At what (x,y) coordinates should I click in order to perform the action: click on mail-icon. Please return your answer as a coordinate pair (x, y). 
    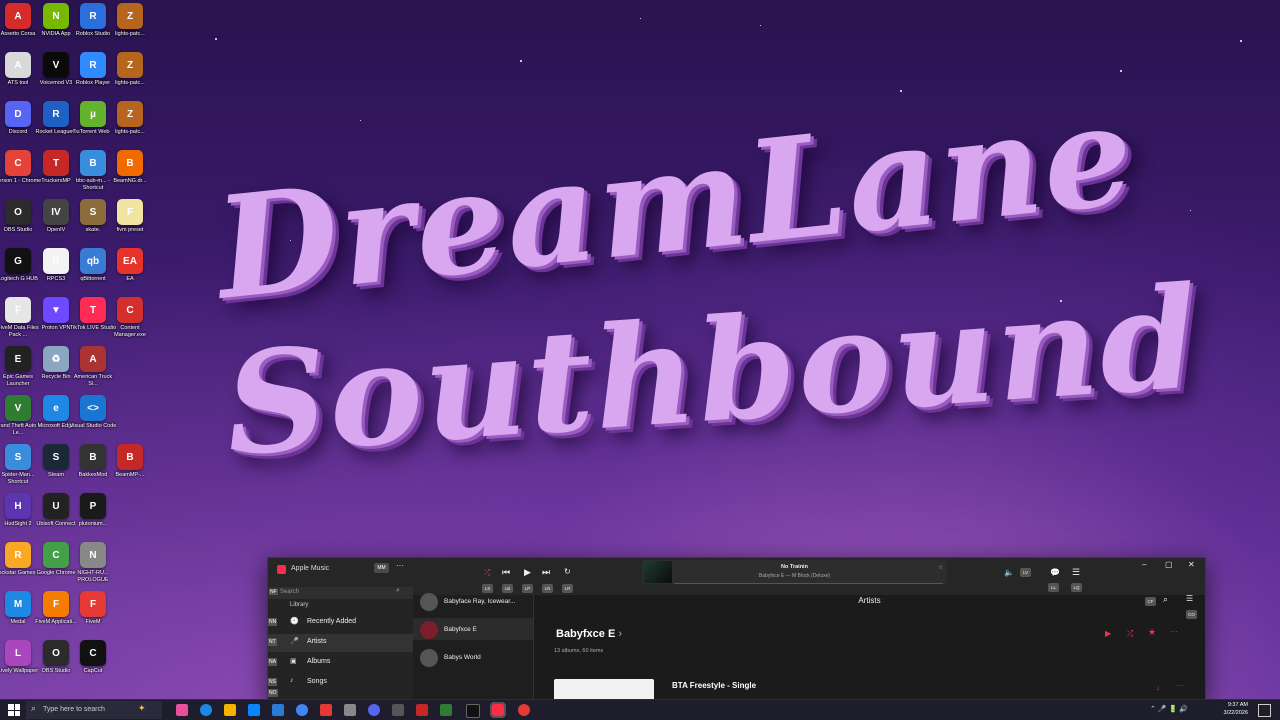
    Looking at the image, I should click on (278, 710).